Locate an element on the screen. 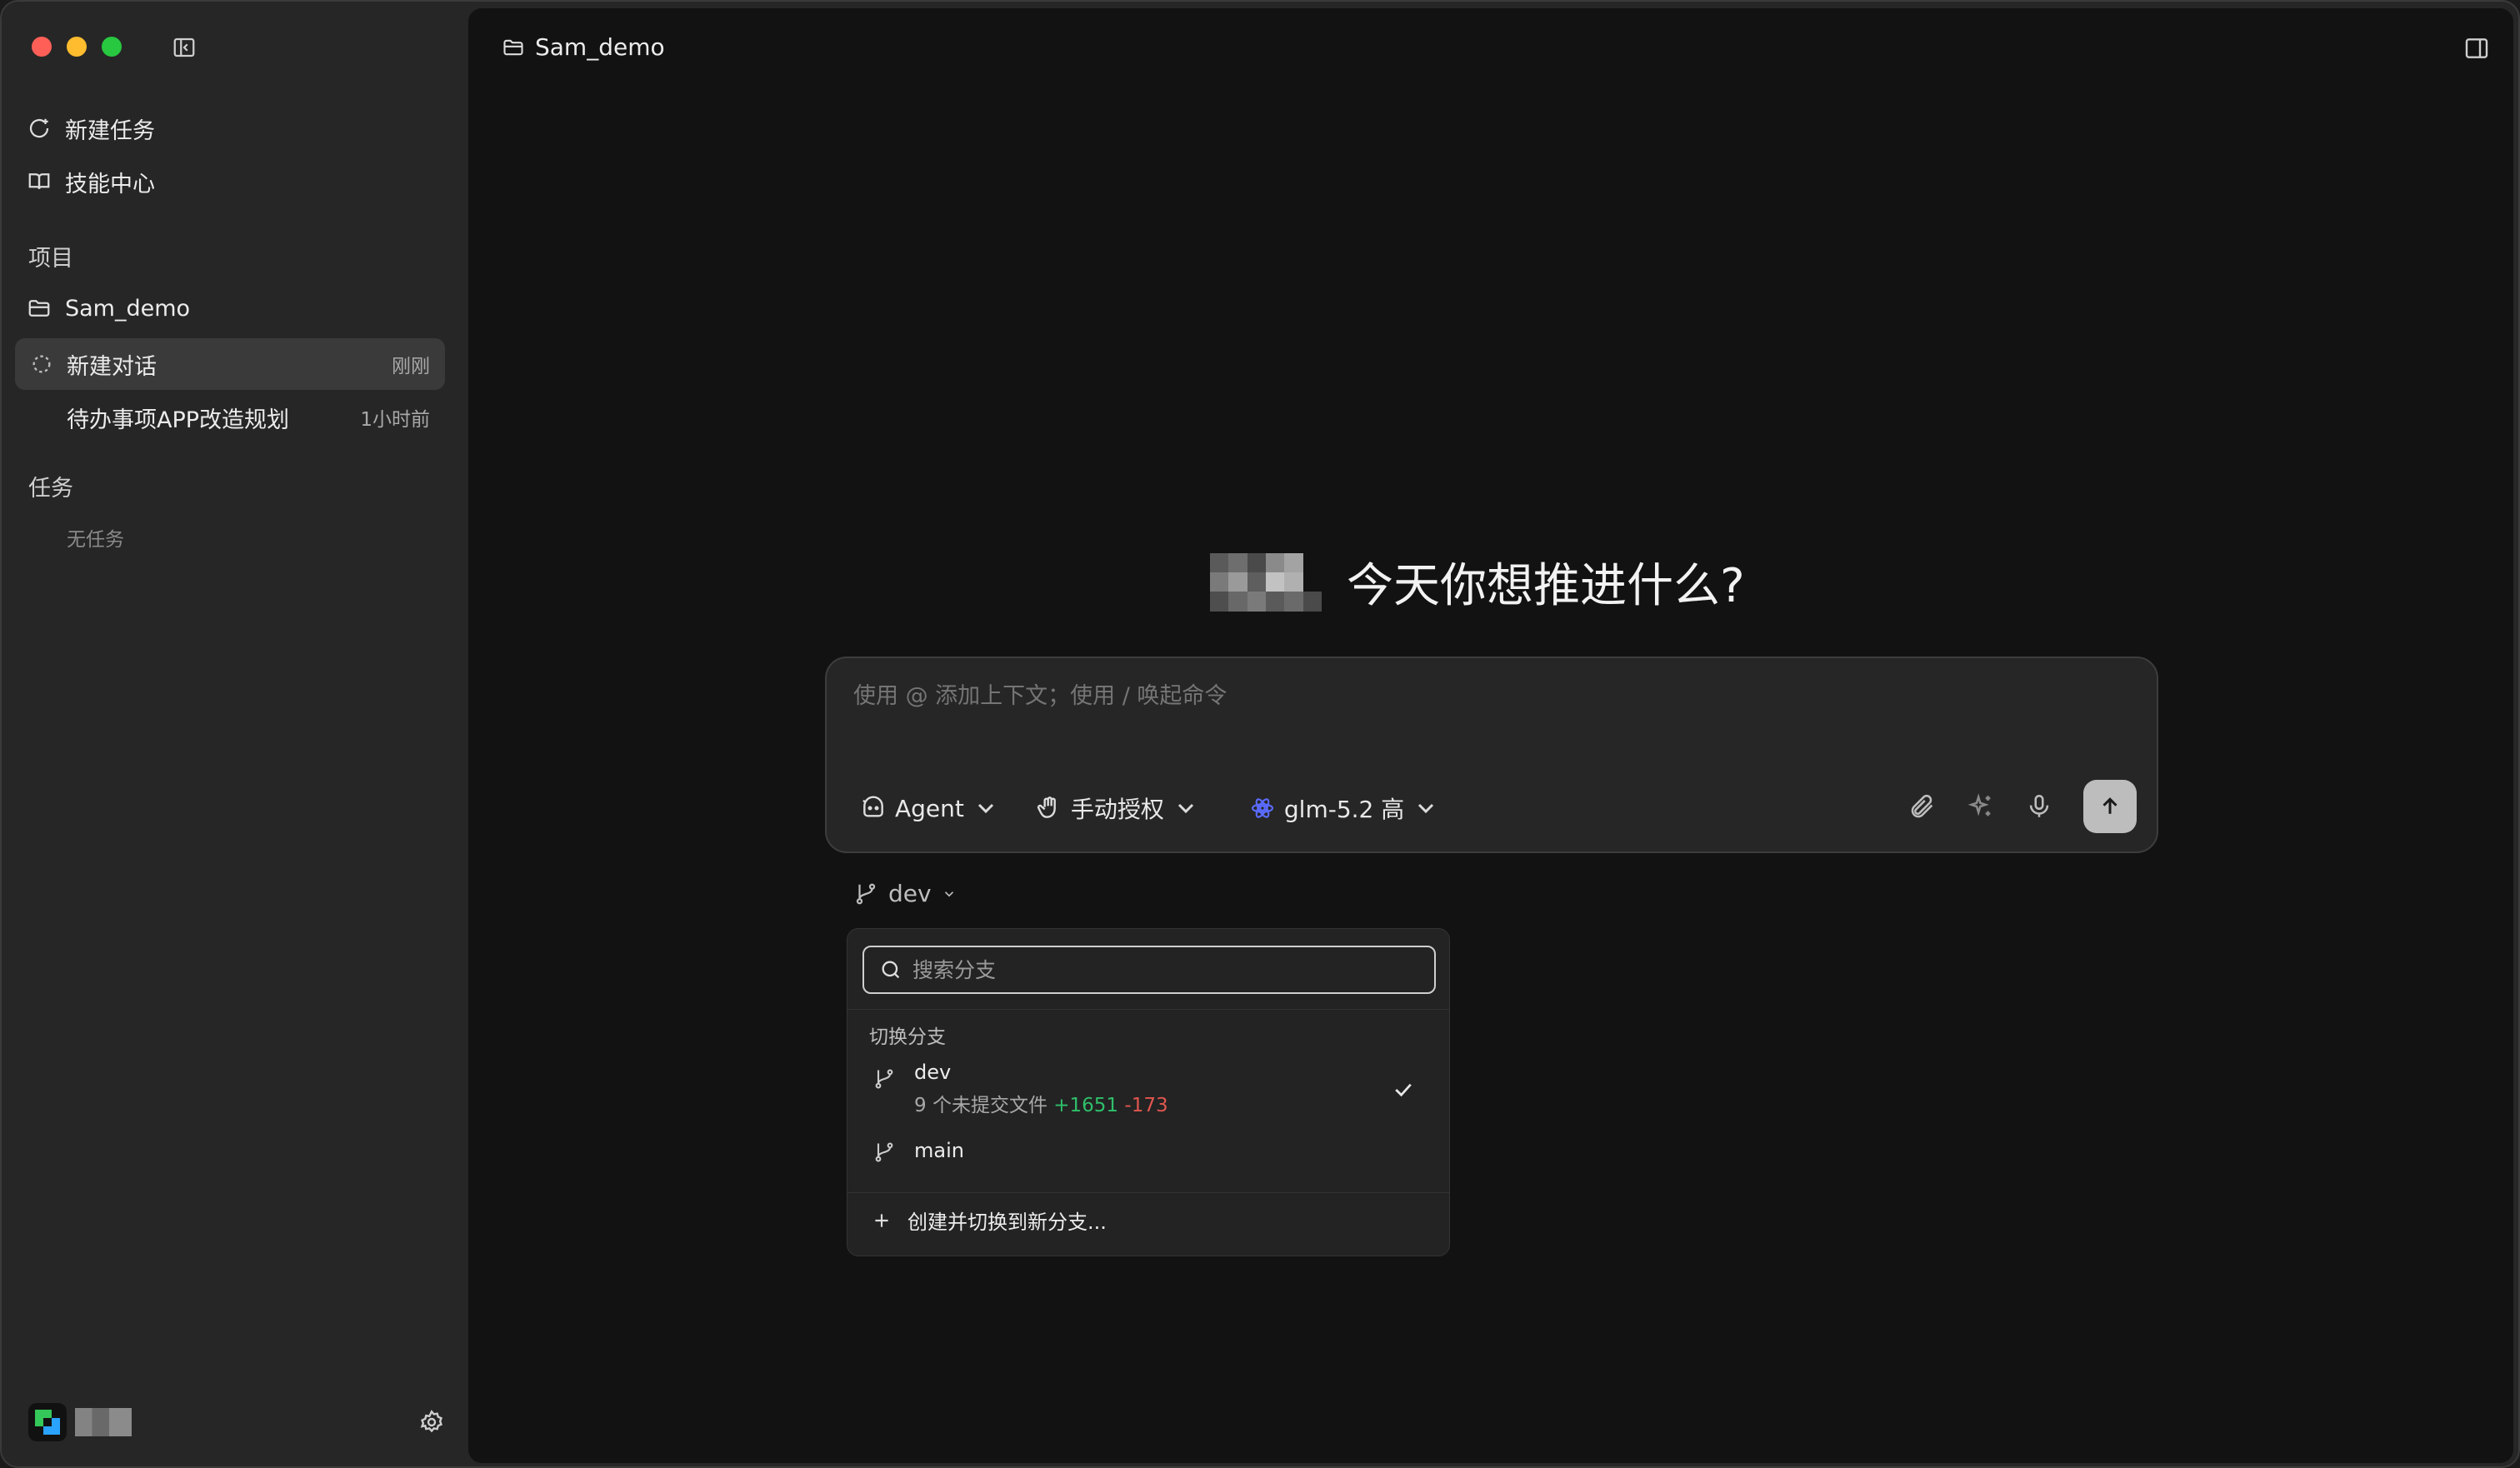  sparkle-icon is located at coordinates (1981, 807).